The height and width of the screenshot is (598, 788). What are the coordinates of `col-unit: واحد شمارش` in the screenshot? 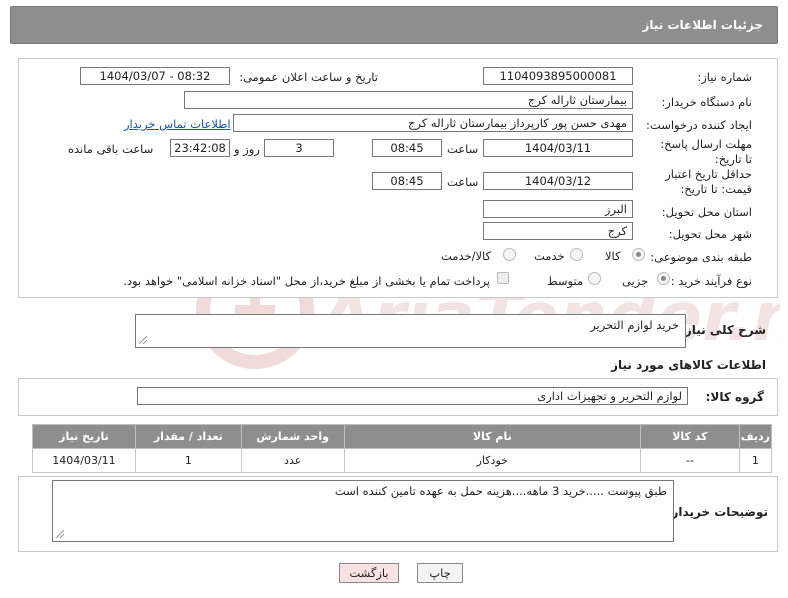 It's located at (292, 436).